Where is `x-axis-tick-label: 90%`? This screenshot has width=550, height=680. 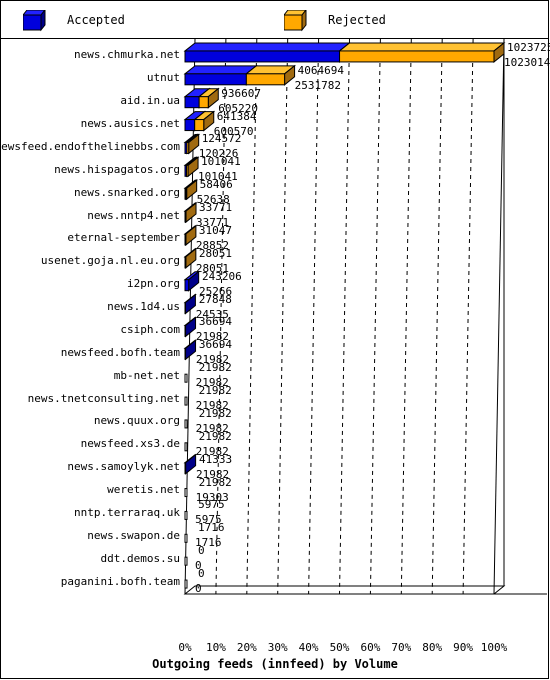
x-axis-tick-label: 90% is located at coordinates (463, 647).